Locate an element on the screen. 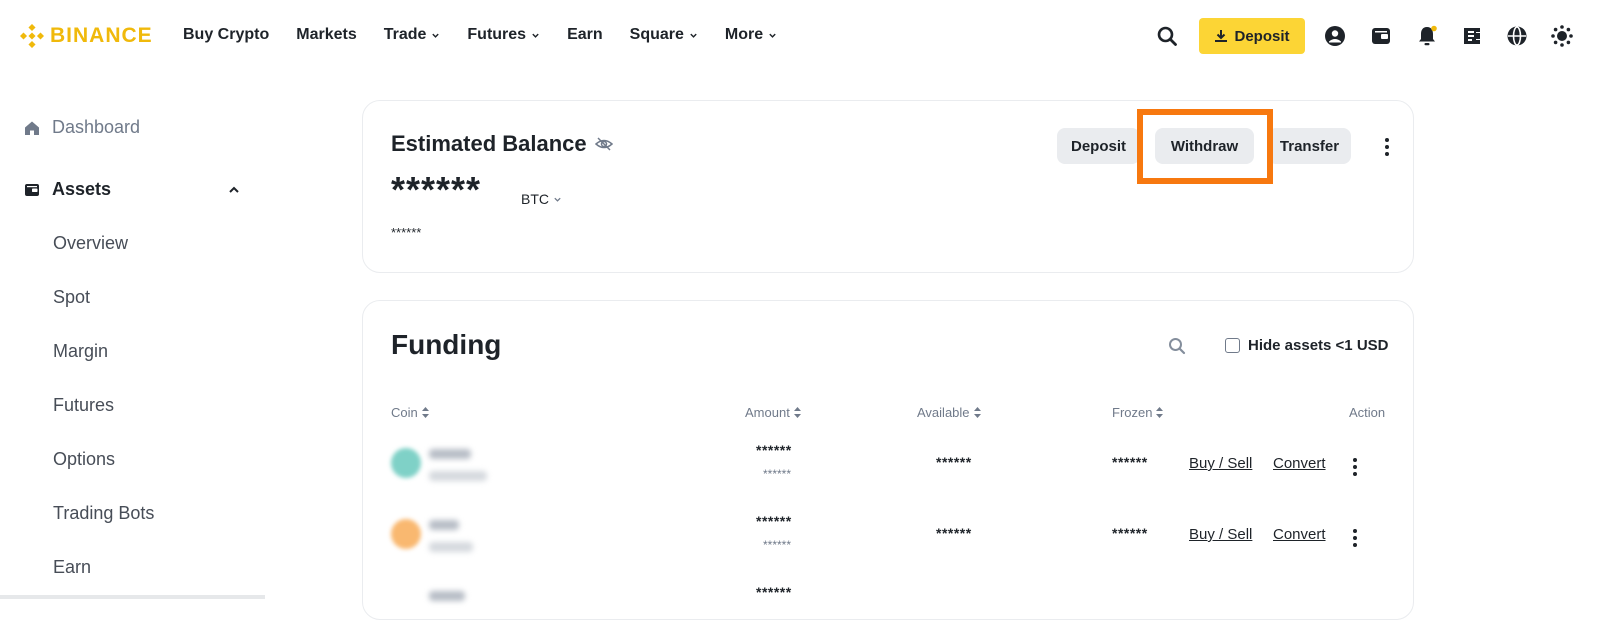 This screenshot has height=620, width=1600. column-header-available: Available is located at coordinates (949, 412).